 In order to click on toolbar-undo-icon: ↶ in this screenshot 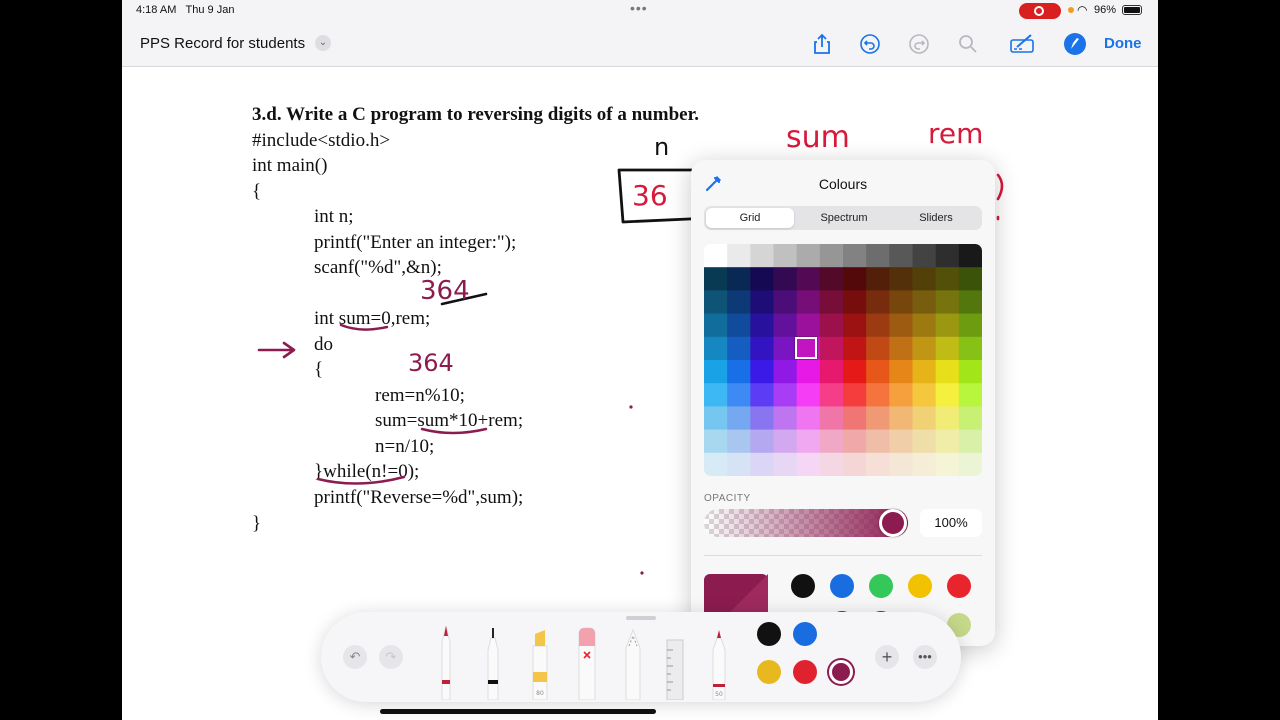, I will do `click(355, 657)`.